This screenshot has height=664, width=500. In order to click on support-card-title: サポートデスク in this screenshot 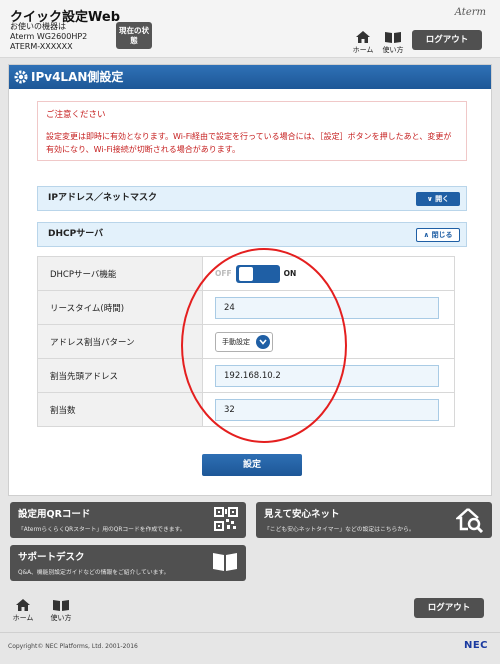, I will do `click(51, 557)`.